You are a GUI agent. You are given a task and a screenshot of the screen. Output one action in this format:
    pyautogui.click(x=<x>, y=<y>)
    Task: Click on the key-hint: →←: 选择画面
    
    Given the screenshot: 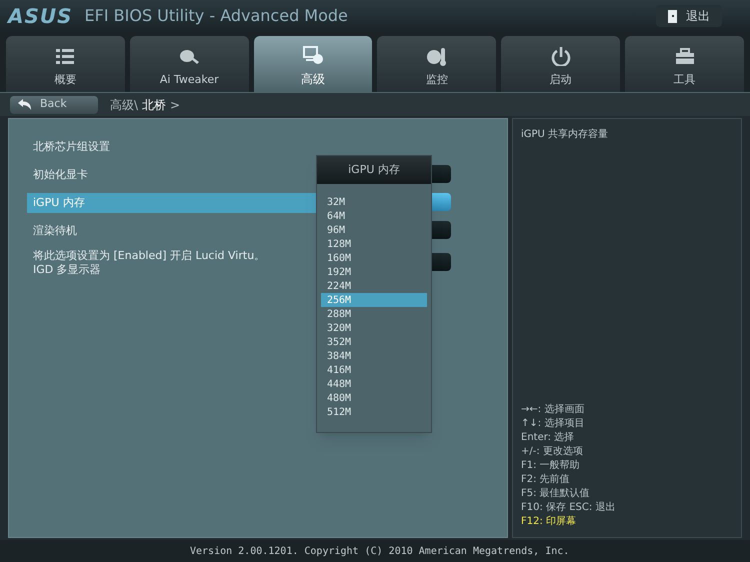 What is the action you would take?
    pyautogui.click(x=553, y=410)
    